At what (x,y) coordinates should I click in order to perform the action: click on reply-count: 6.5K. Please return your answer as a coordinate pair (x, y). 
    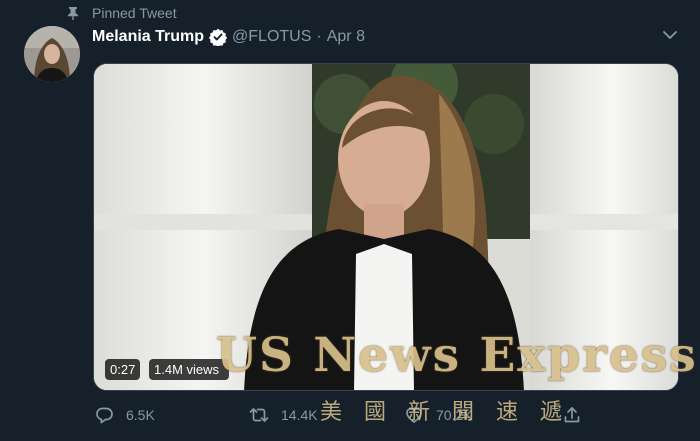
    Looking at the image, I should click on (140, 415).